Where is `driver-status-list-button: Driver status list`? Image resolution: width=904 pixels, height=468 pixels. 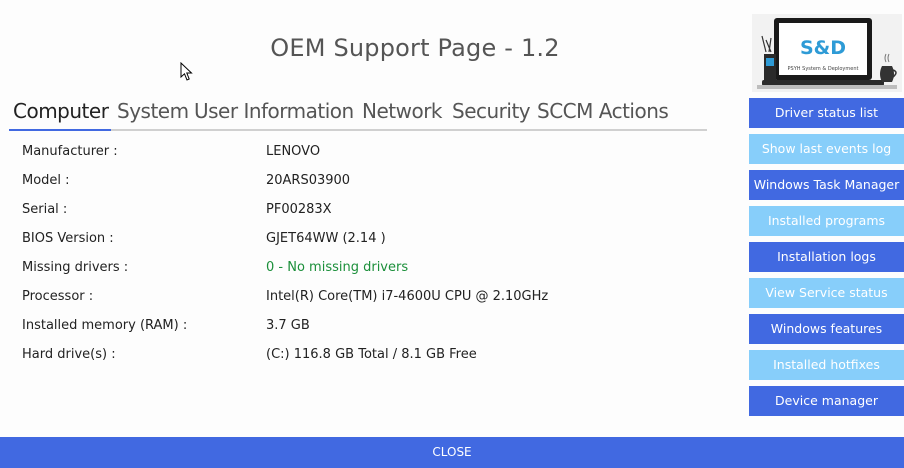
driver-status-list-button: Driver status list is located at coordinates (826, 113).